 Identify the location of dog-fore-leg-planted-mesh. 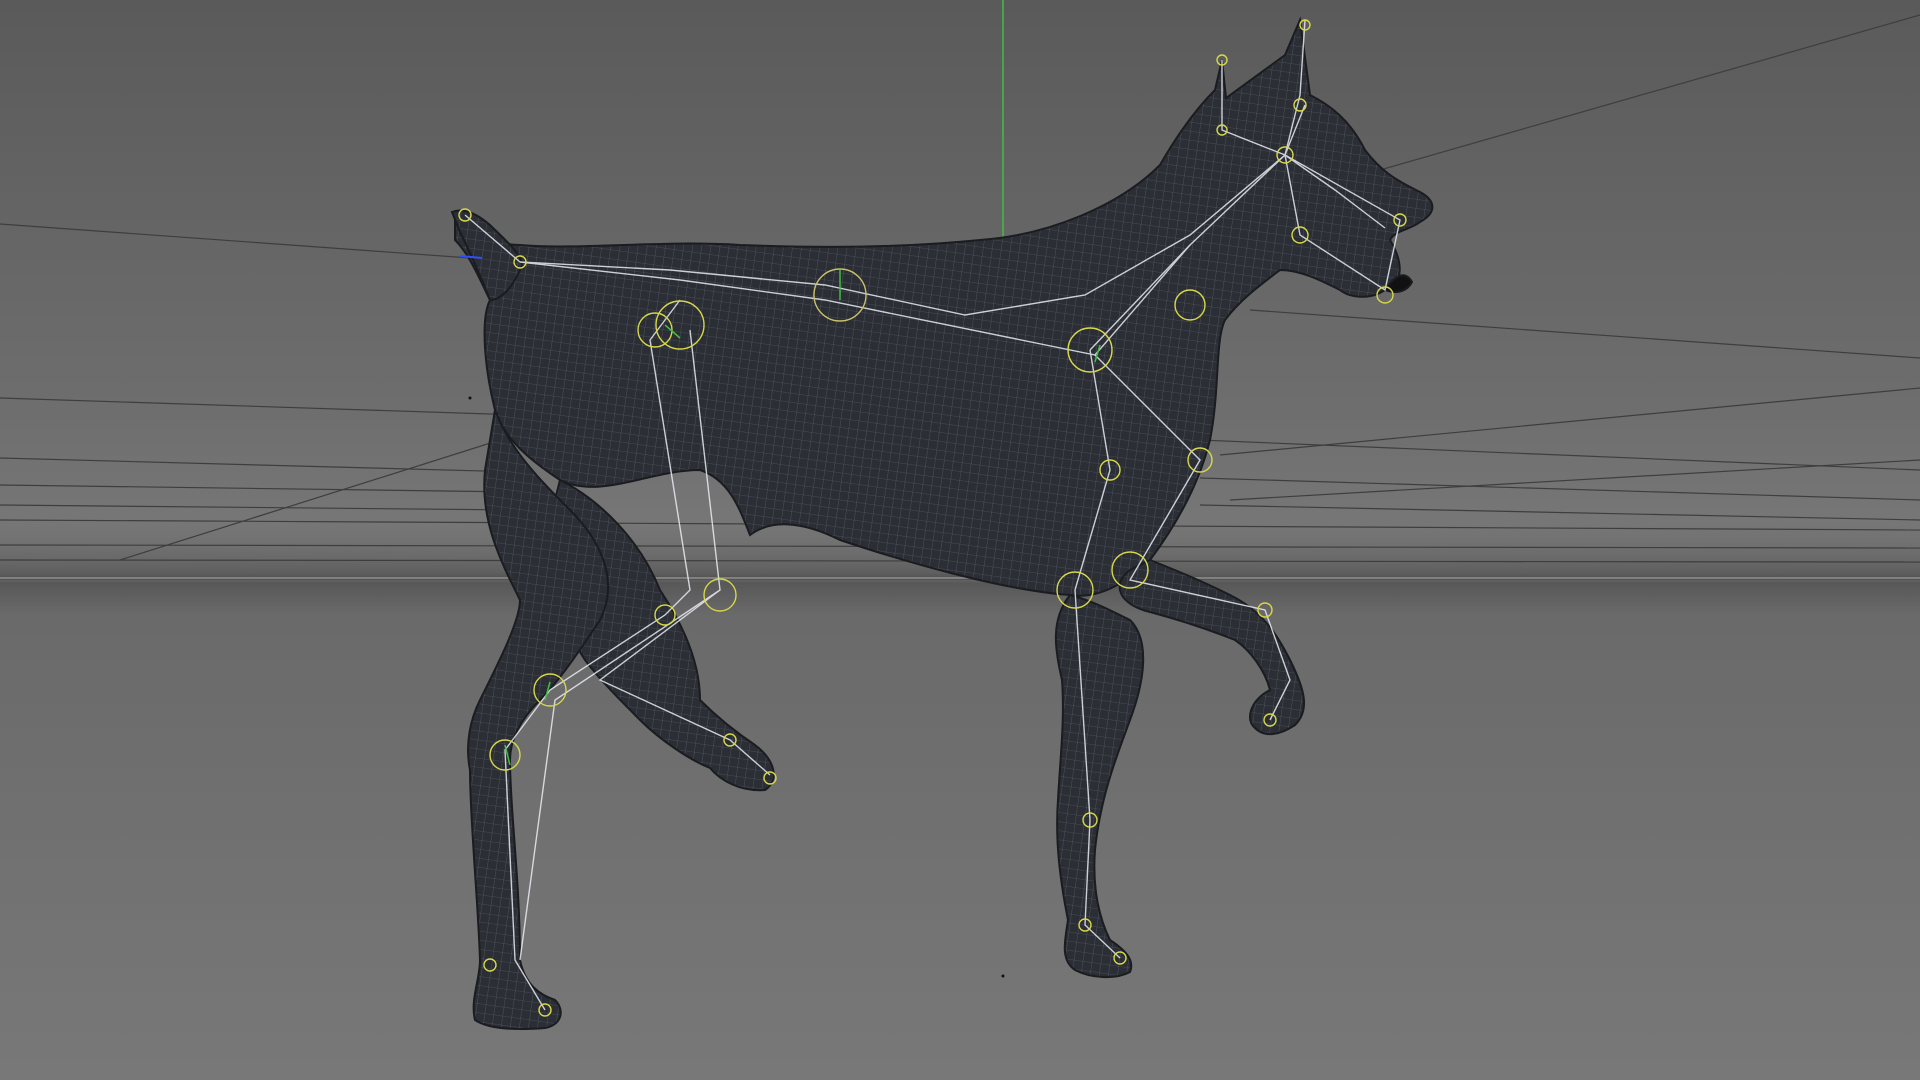
(1099, 785).